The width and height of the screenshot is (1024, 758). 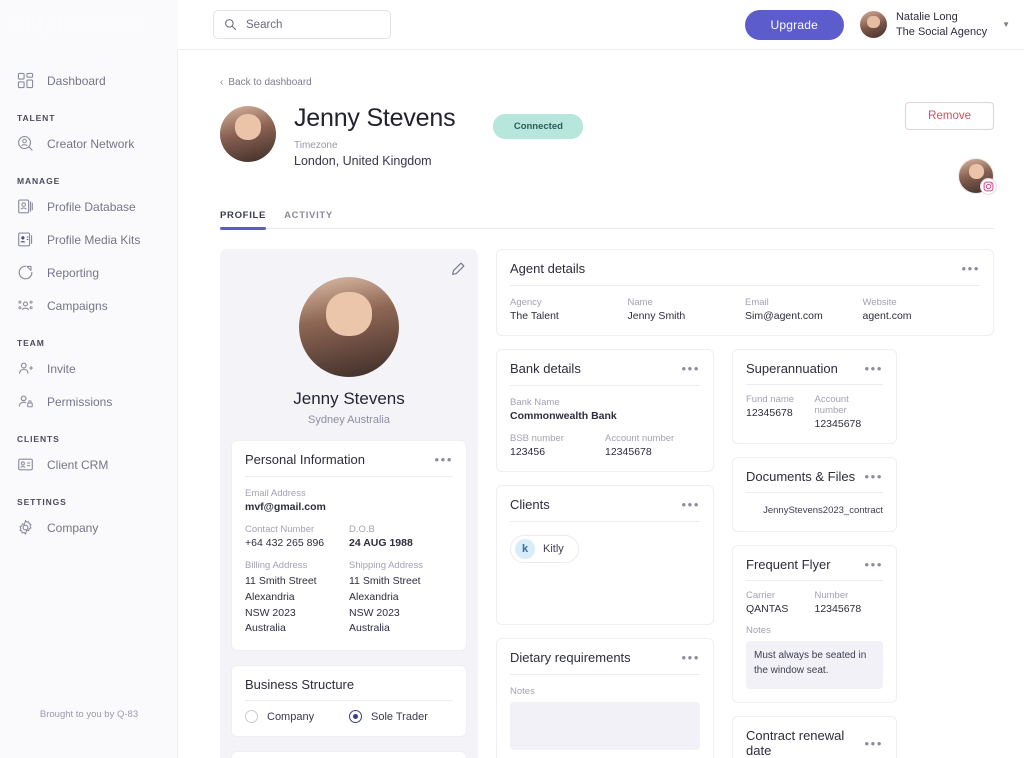 What do you see at coordinates (831, 595) in the screenshot?
I see `flyer-number-label: Number` at bounding box center [831, 595].